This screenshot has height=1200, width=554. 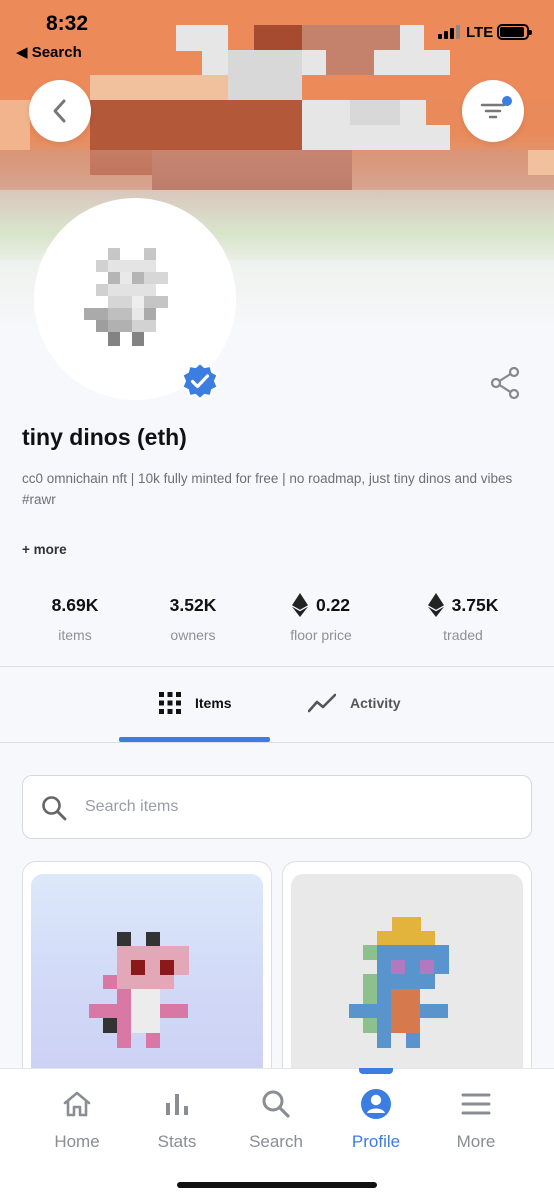 I want to click on back-button, so click(x=60, y=111).